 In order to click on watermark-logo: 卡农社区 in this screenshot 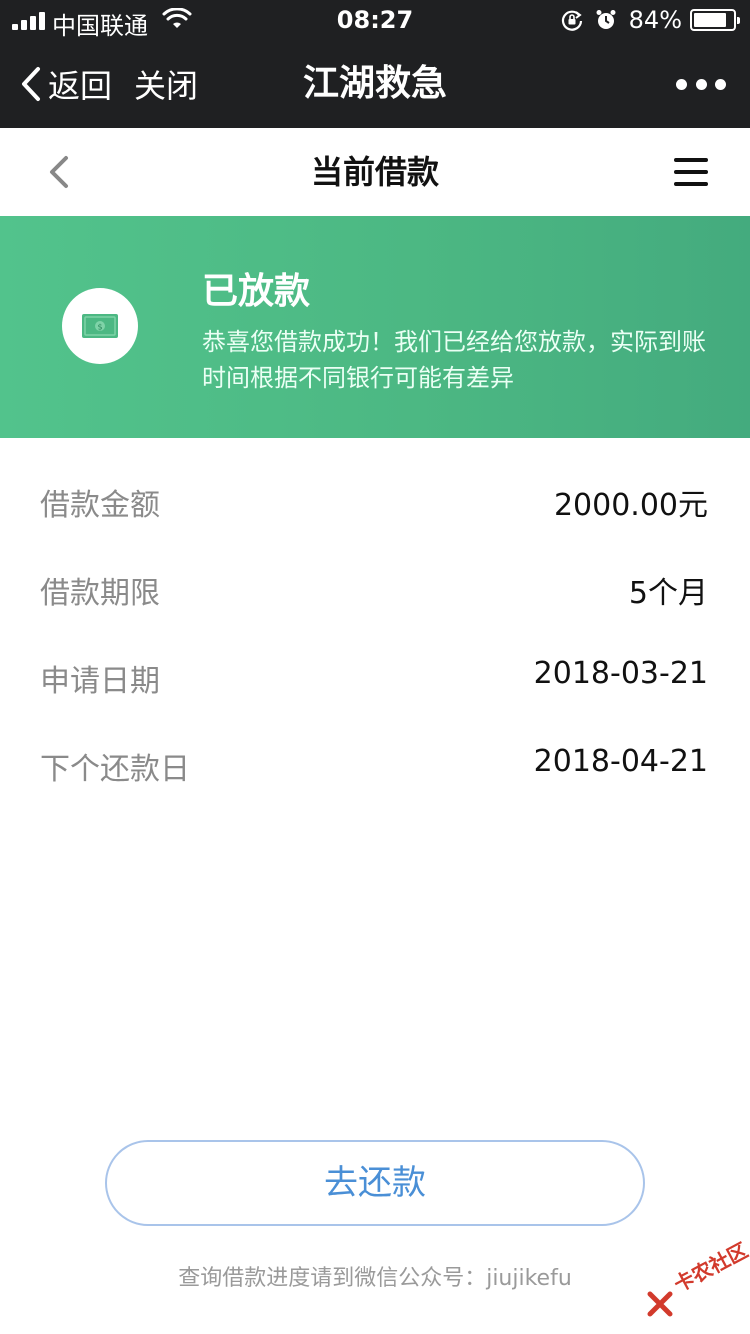, I will do `click(698, 1280)`.